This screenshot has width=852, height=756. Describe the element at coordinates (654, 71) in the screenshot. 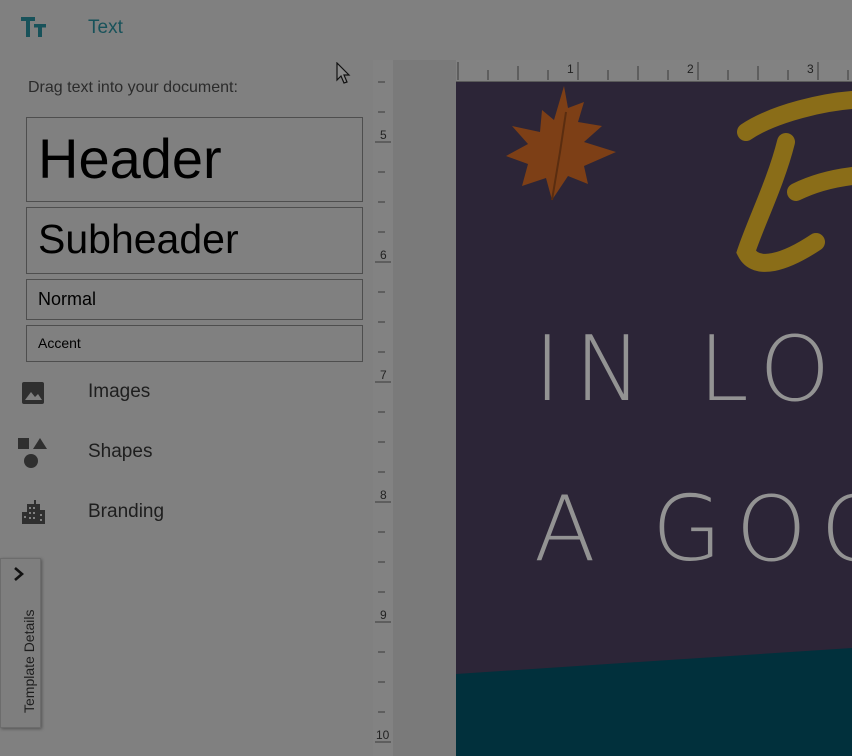

I see `horizontal-ruler: 1 2 3` at that location.